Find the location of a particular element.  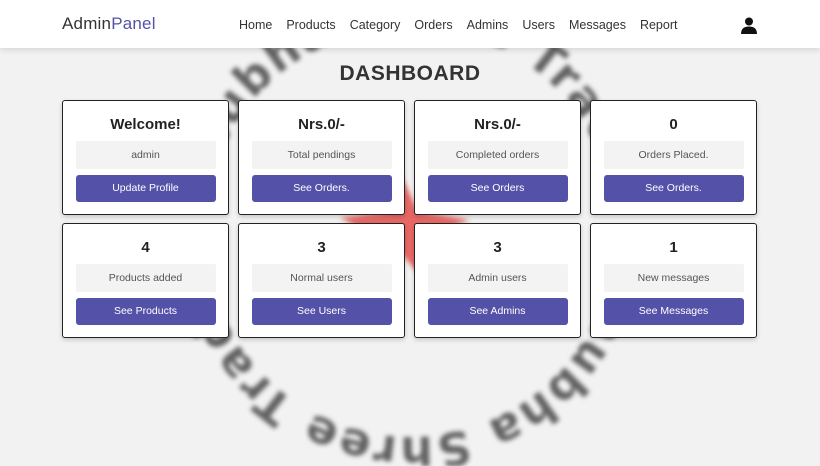

card-info: New messages is located at coordinates (673, 278).